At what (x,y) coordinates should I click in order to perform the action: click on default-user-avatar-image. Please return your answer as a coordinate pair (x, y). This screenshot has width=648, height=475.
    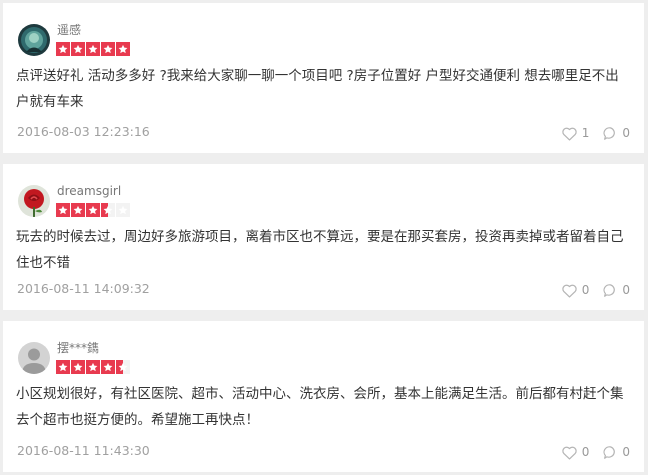
    Looking at the image, I should click on (34, 358).